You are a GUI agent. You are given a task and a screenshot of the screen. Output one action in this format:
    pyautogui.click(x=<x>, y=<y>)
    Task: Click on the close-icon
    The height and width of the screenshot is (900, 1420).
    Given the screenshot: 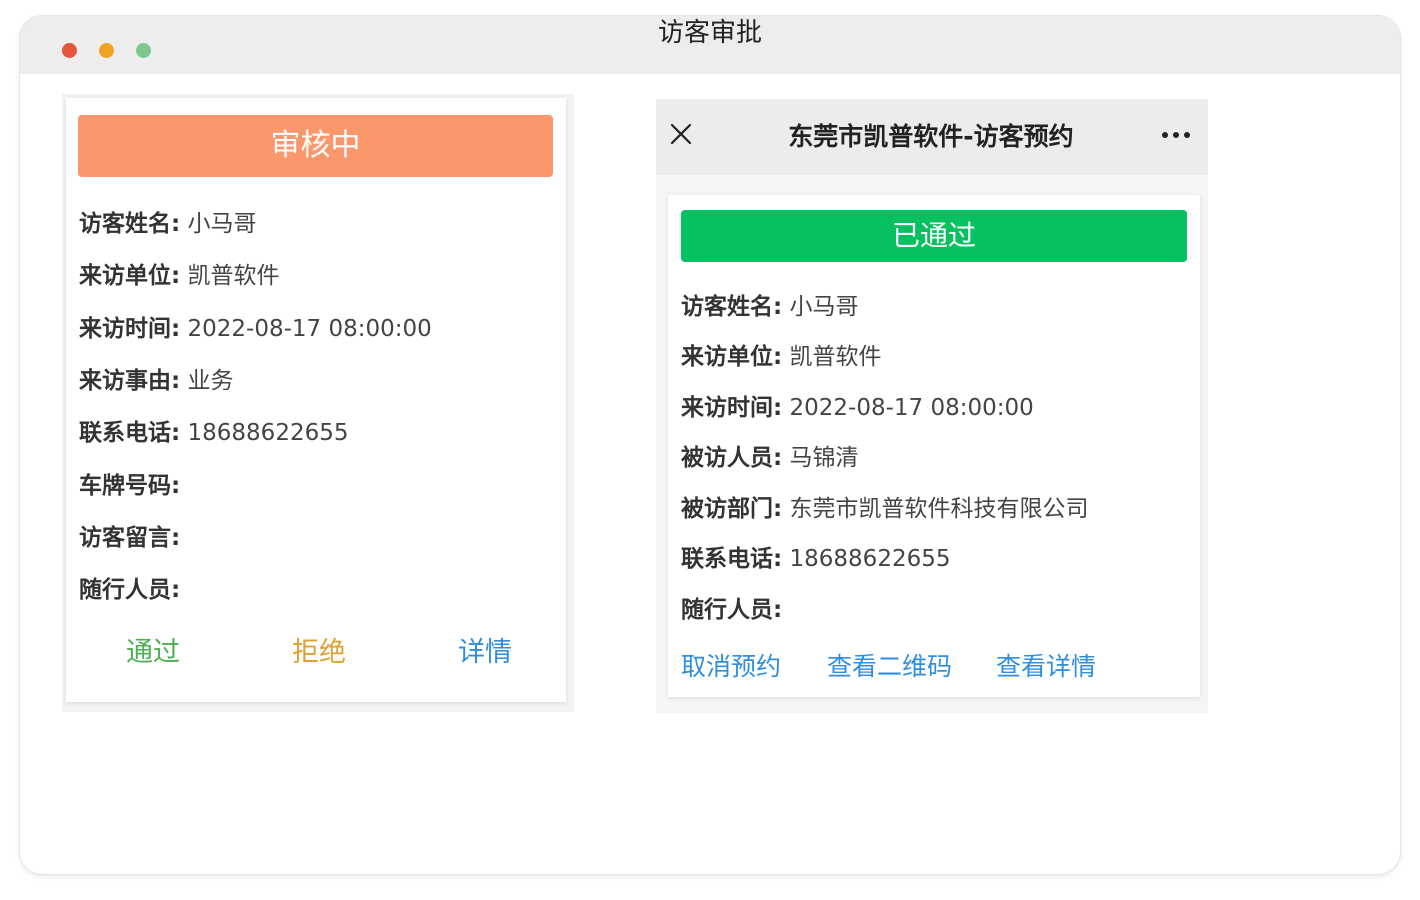 What is the action you would take?
    pyautogui.click(x=681, y=134)
    